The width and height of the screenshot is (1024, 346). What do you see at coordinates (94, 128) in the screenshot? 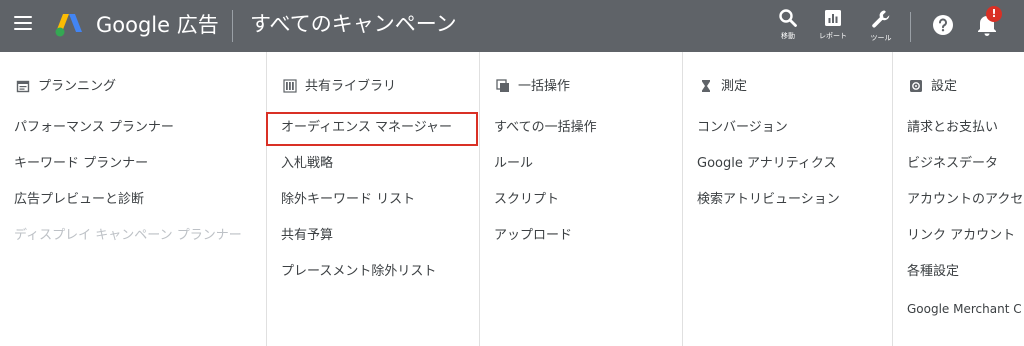
I see `menu-item-performance-planner: パフォーマンス プランナー` at bounding box center [94, 128].